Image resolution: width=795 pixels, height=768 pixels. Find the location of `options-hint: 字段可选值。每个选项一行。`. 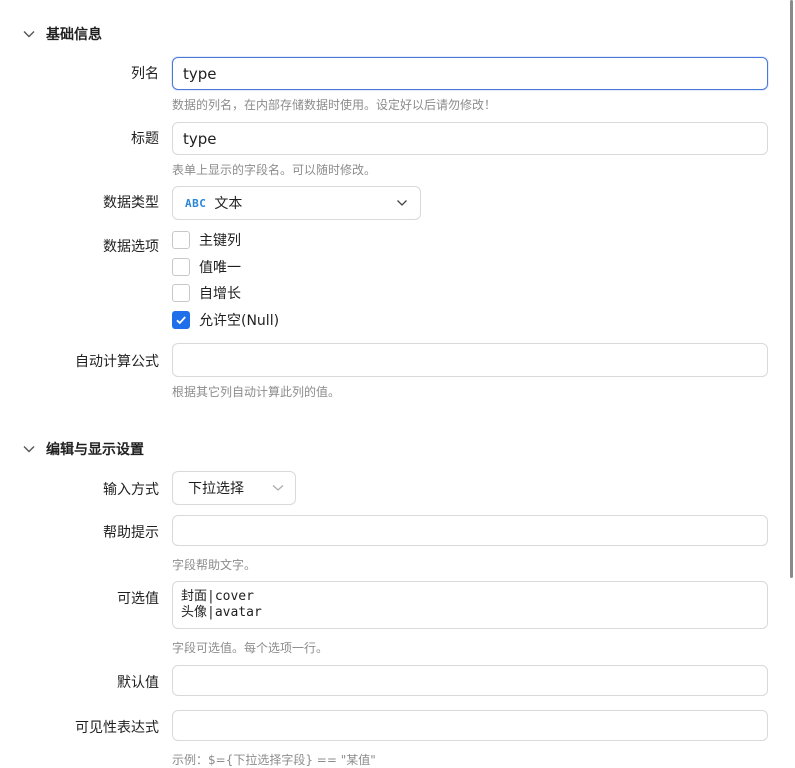

options-hint: 字段可选值。每个选项一行。 is located at coordinates (250, 648).